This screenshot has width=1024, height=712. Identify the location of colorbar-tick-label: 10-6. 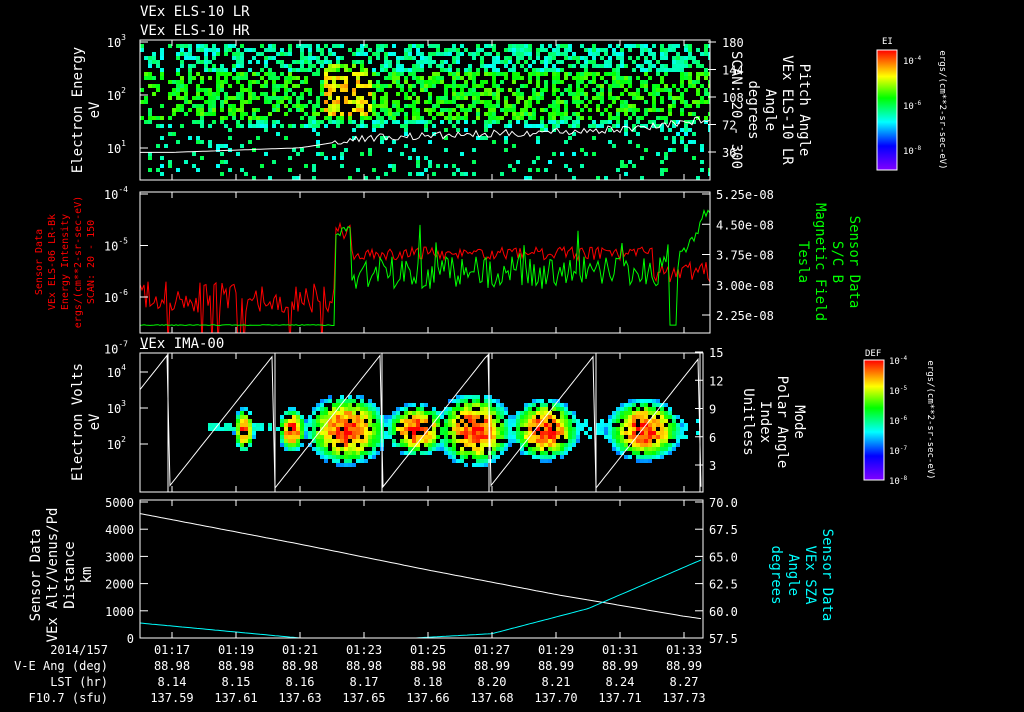
(912, 106).